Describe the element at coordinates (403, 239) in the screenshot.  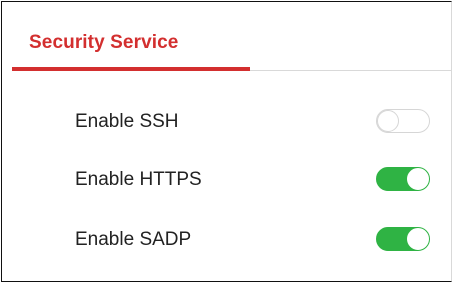
I see `enable-sadp-toggle` at that location.